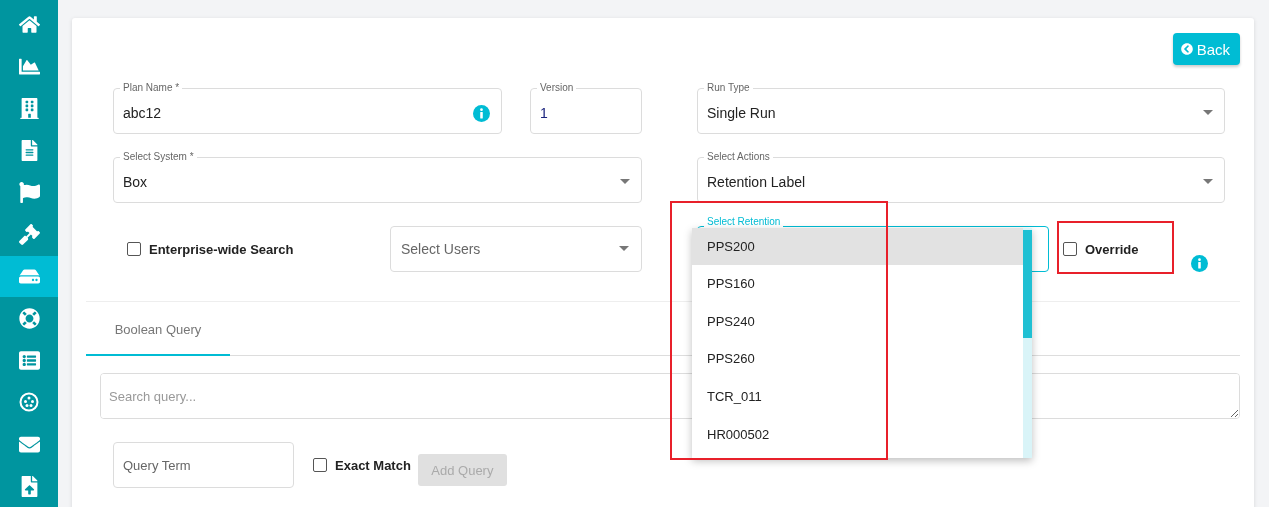  I want to click on field-label: Select System *, so click(158, 157).